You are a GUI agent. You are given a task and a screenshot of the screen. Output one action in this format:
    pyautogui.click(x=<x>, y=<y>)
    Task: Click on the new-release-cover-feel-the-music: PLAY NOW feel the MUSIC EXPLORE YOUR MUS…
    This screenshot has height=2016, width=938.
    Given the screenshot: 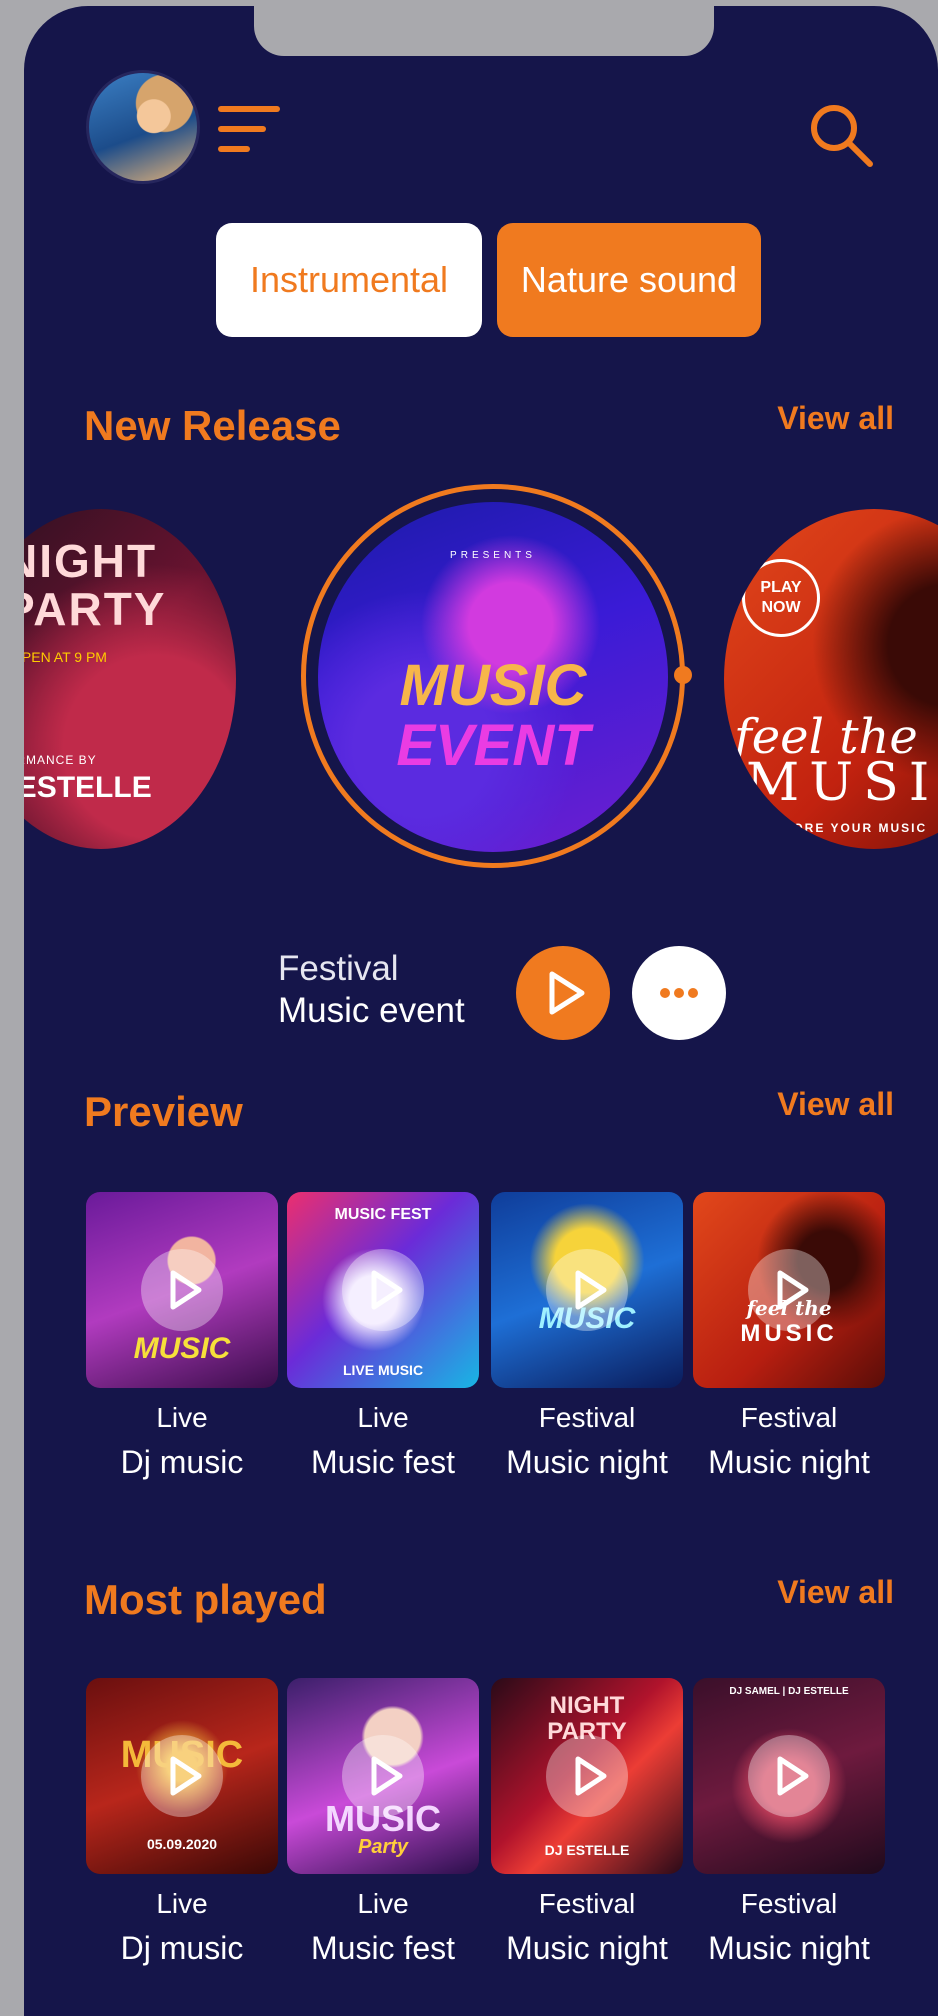 What is the action you would take?
    pyautogui.click(x=831, y=679)
    